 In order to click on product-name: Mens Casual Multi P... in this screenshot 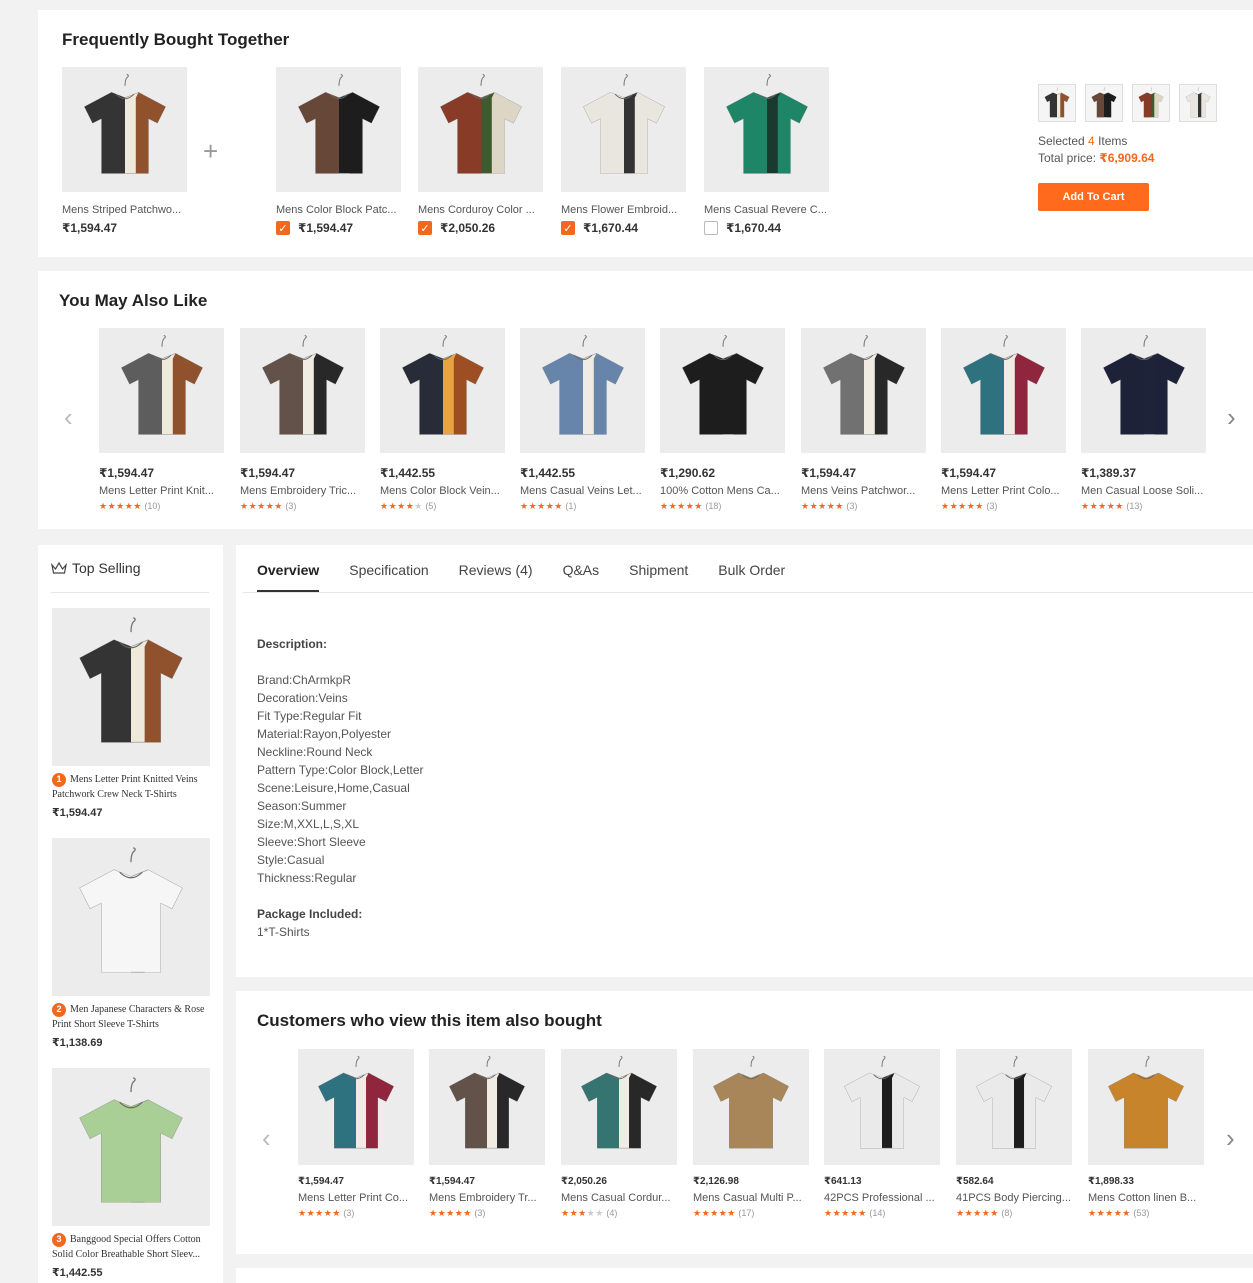, I will do `click(751, 1198)`.